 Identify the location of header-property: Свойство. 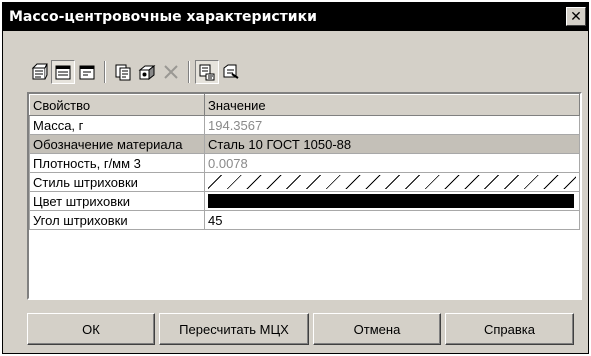
(117, 105).